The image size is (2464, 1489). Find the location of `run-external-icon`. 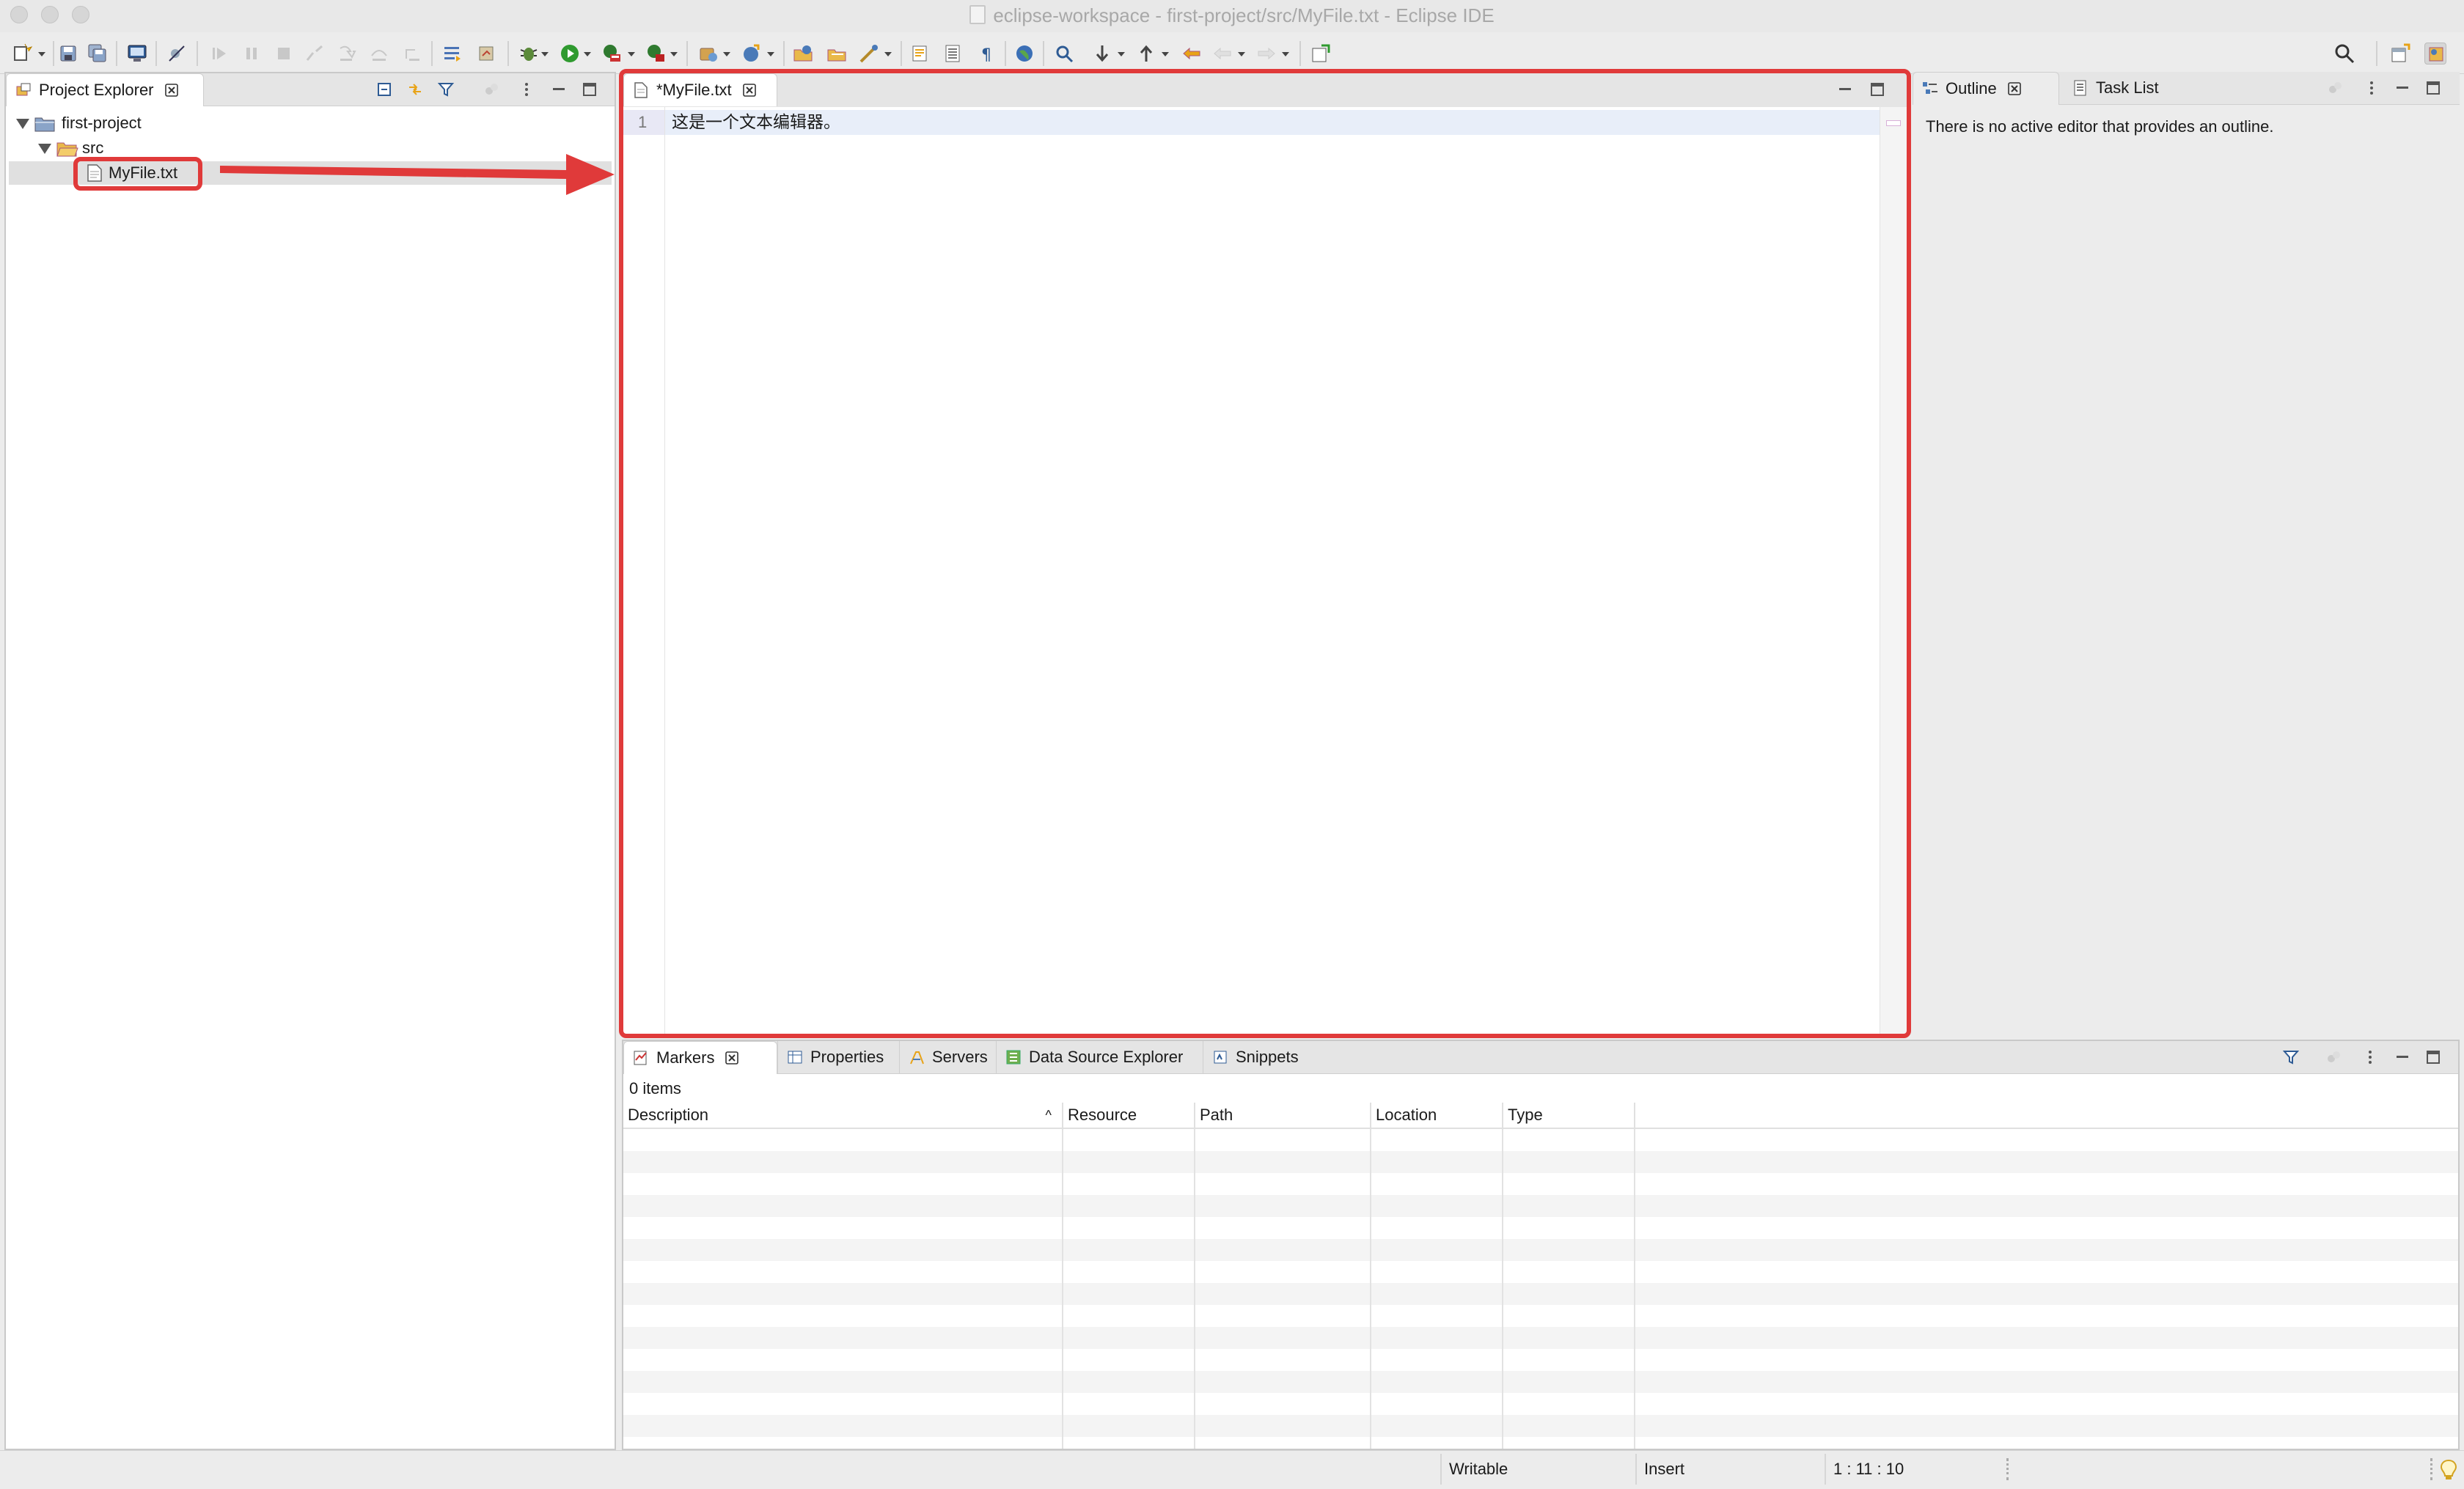

run-external-icon is located at coordinates (656, 54).